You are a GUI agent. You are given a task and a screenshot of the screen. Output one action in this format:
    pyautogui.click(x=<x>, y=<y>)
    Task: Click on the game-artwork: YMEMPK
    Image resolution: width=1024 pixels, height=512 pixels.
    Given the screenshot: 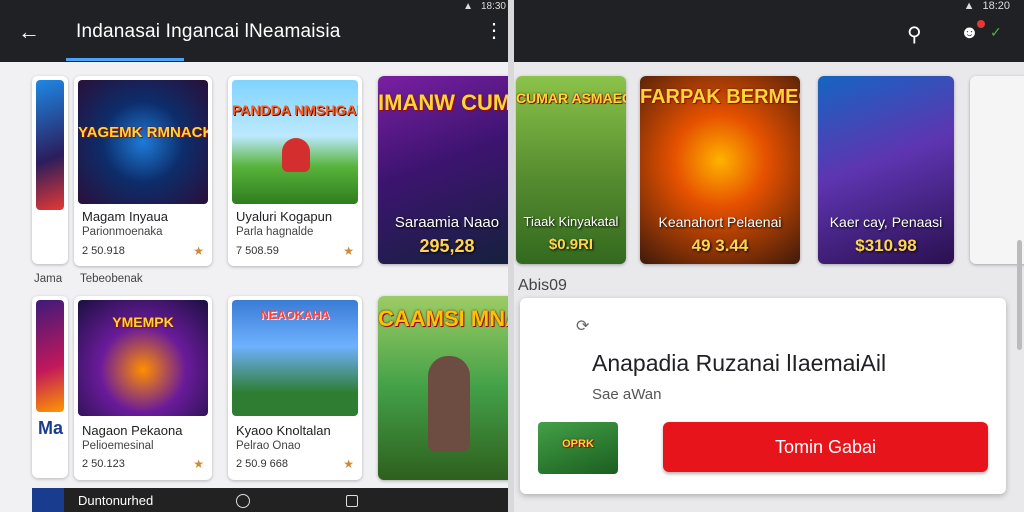 What is the action you would take?
    pyautogui.click(x=143, y=358)
    